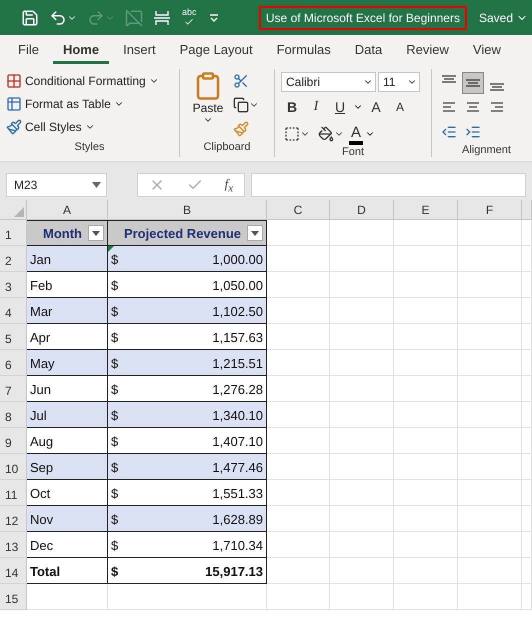  I want to click on shrink-font-button: A, so click(400, 107).